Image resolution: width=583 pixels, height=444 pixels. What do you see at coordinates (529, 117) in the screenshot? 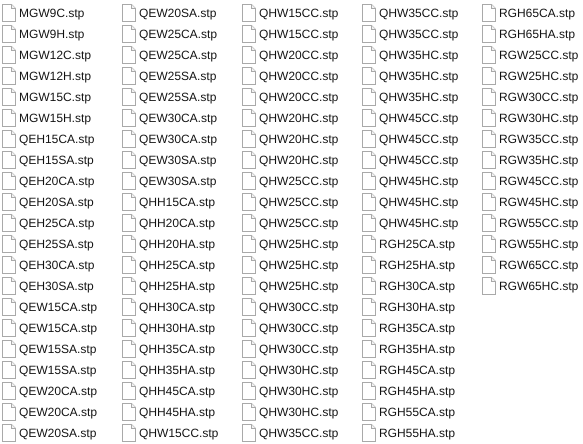
I see `file-item: RGW30HC.stp` at bounding box center [529, 117].